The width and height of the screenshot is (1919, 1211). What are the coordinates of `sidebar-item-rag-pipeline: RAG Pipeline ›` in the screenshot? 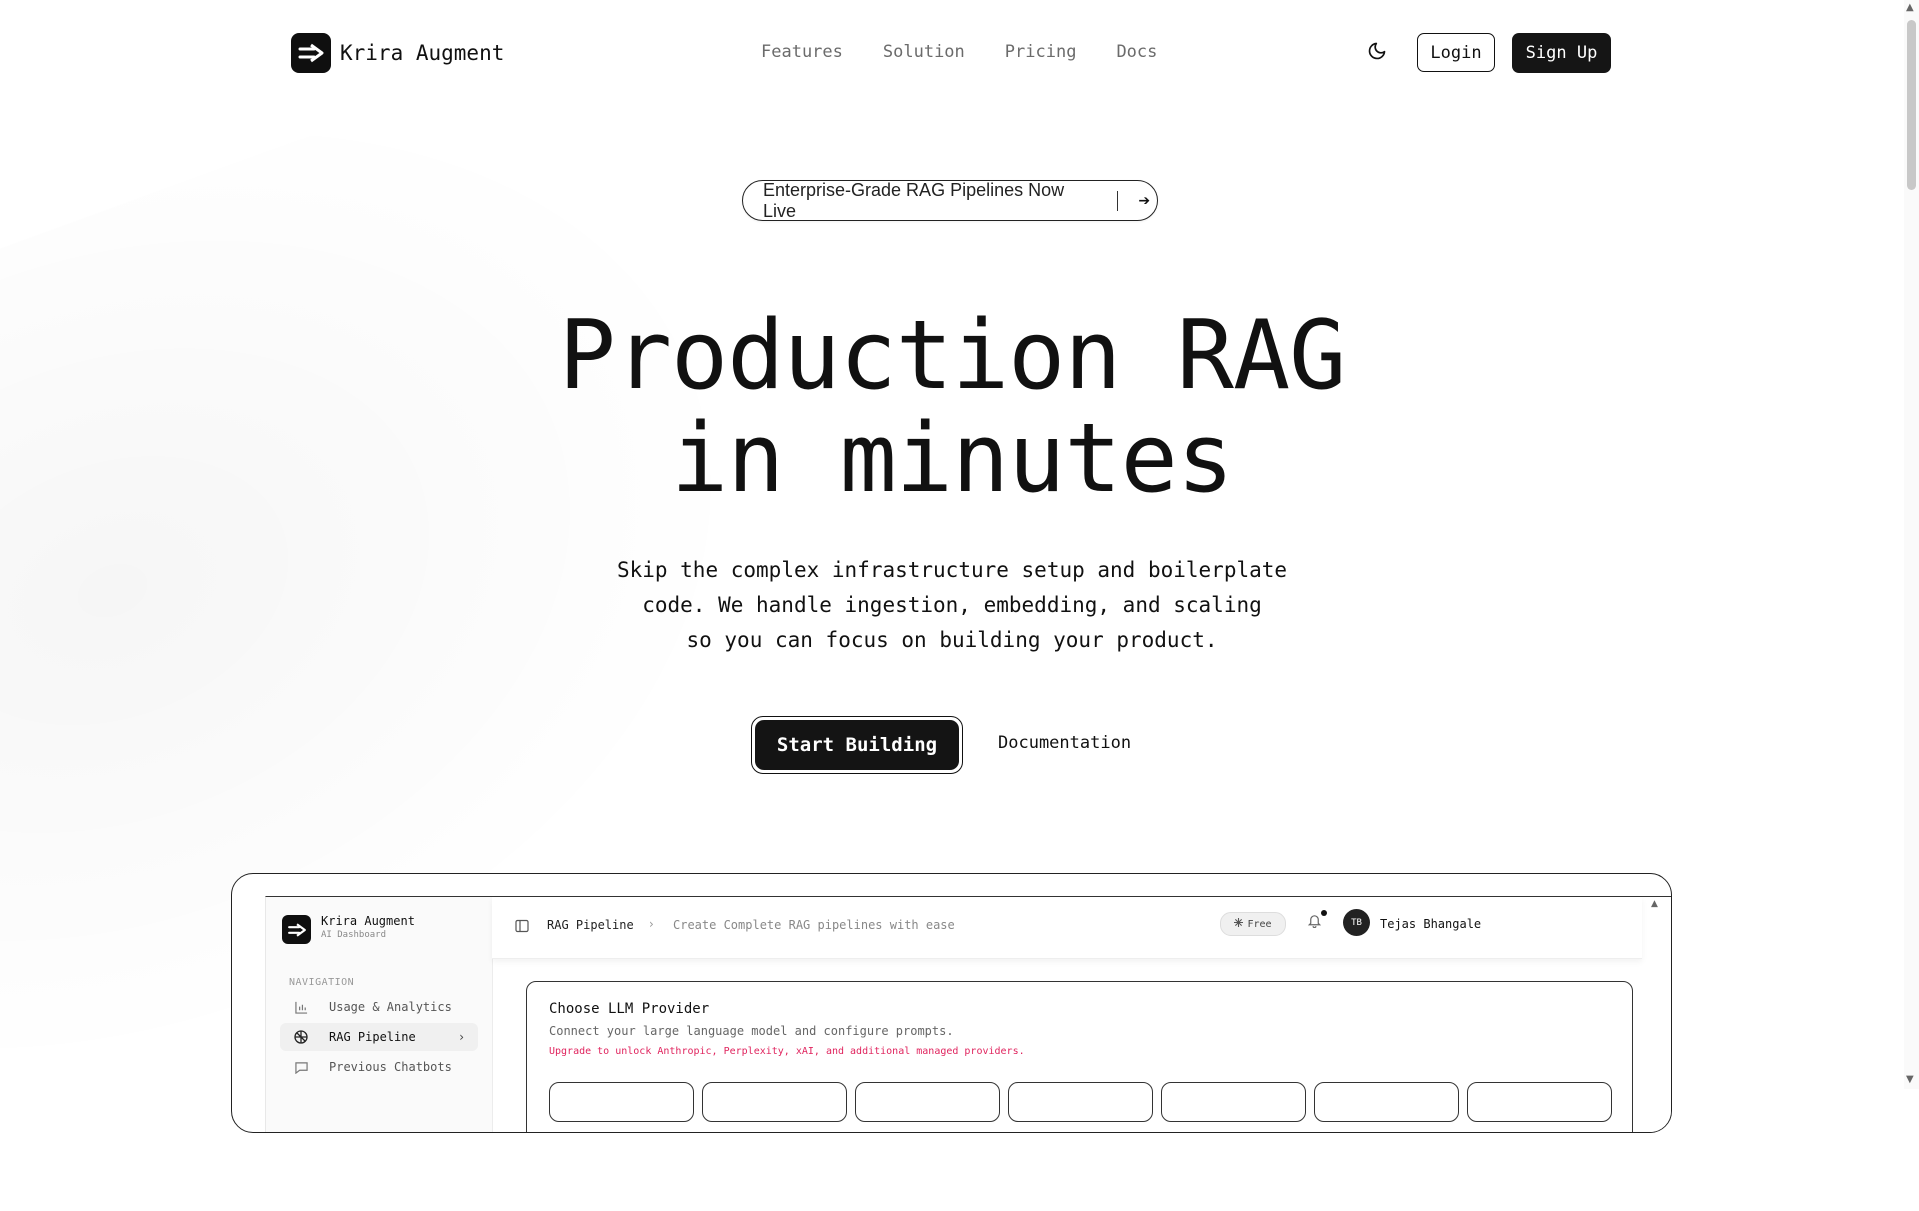 It's located at (379, 1037).